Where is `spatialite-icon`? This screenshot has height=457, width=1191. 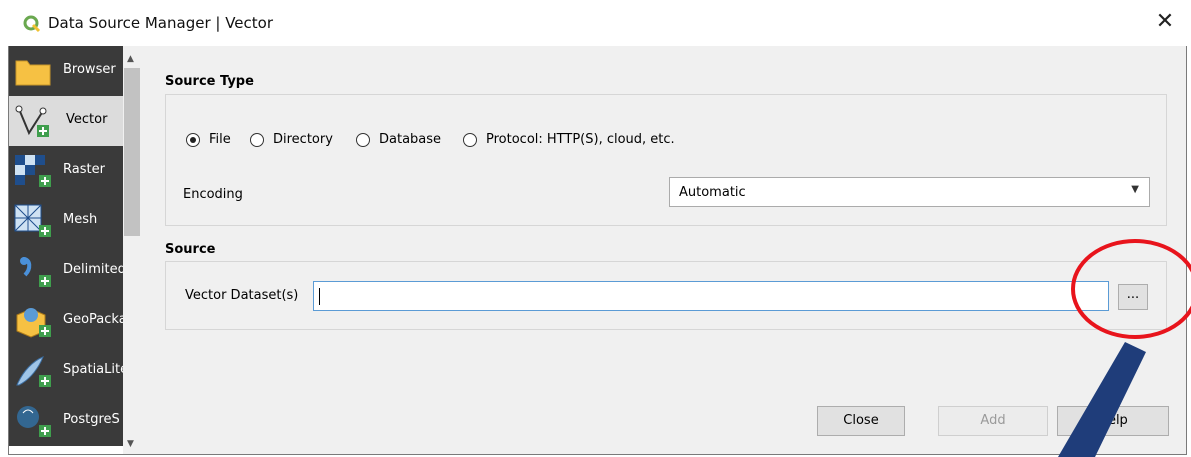
spatialite-icon is located at coordinates (33, 371).